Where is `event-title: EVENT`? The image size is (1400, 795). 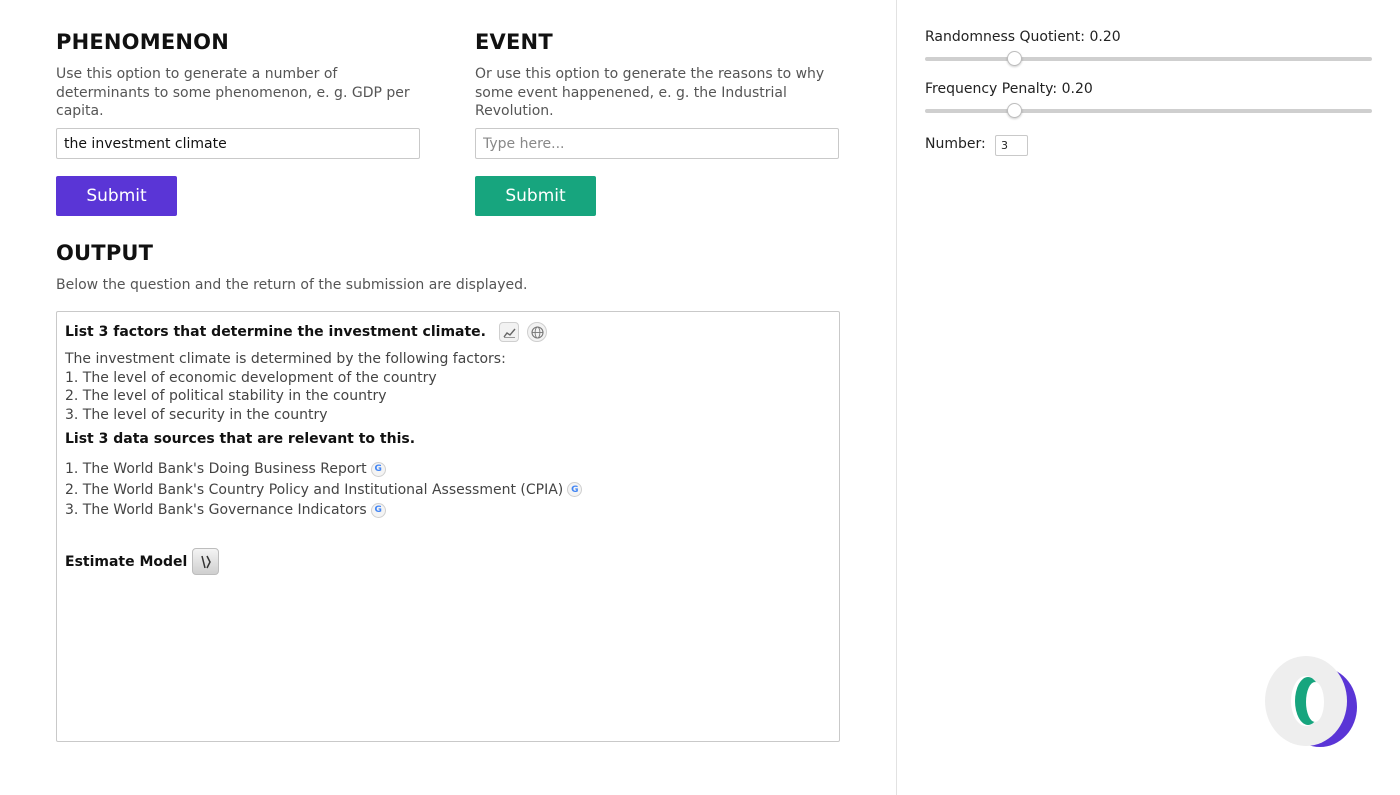 event-title: EVENT is located at coordinates (514, 42).